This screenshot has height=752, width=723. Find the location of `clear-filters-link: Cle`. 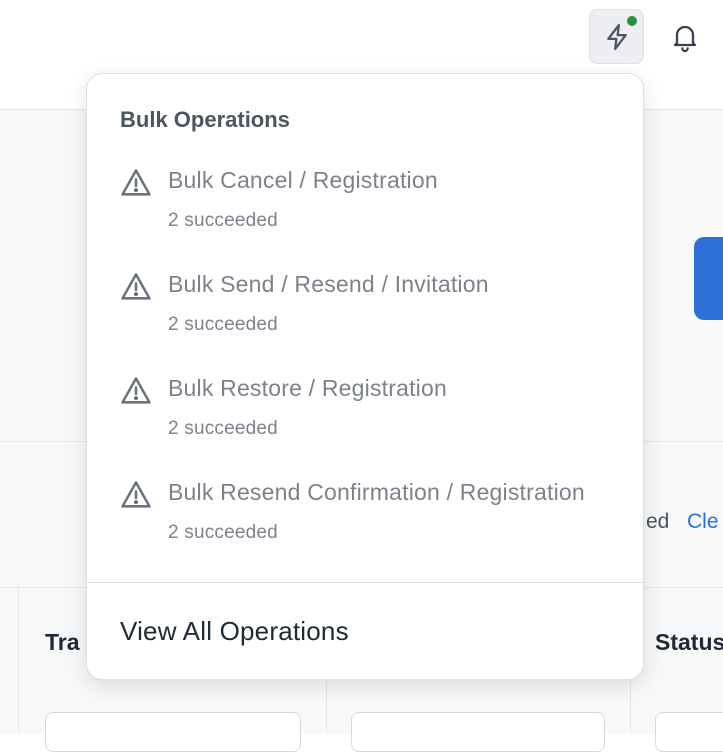

clear-filters-link: Cle is located at coordinates (703, 522).